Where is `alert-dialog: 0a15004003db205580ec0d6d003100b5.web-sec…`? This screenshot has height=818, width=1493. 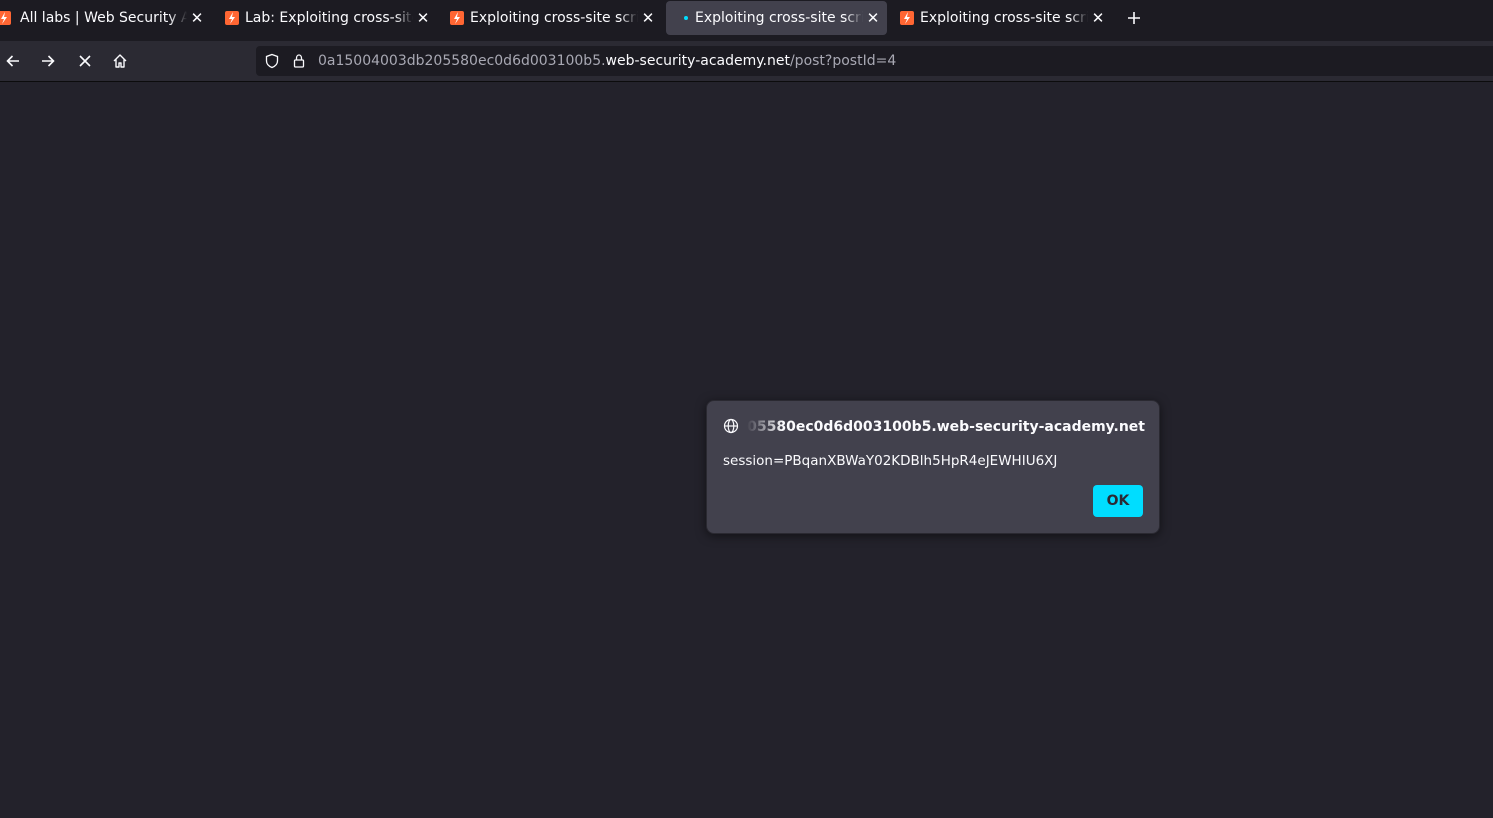 alert-dialog: 0a15004003db205580ec0d6d003100b5.web-sec… is located at coordinates (933, 467).